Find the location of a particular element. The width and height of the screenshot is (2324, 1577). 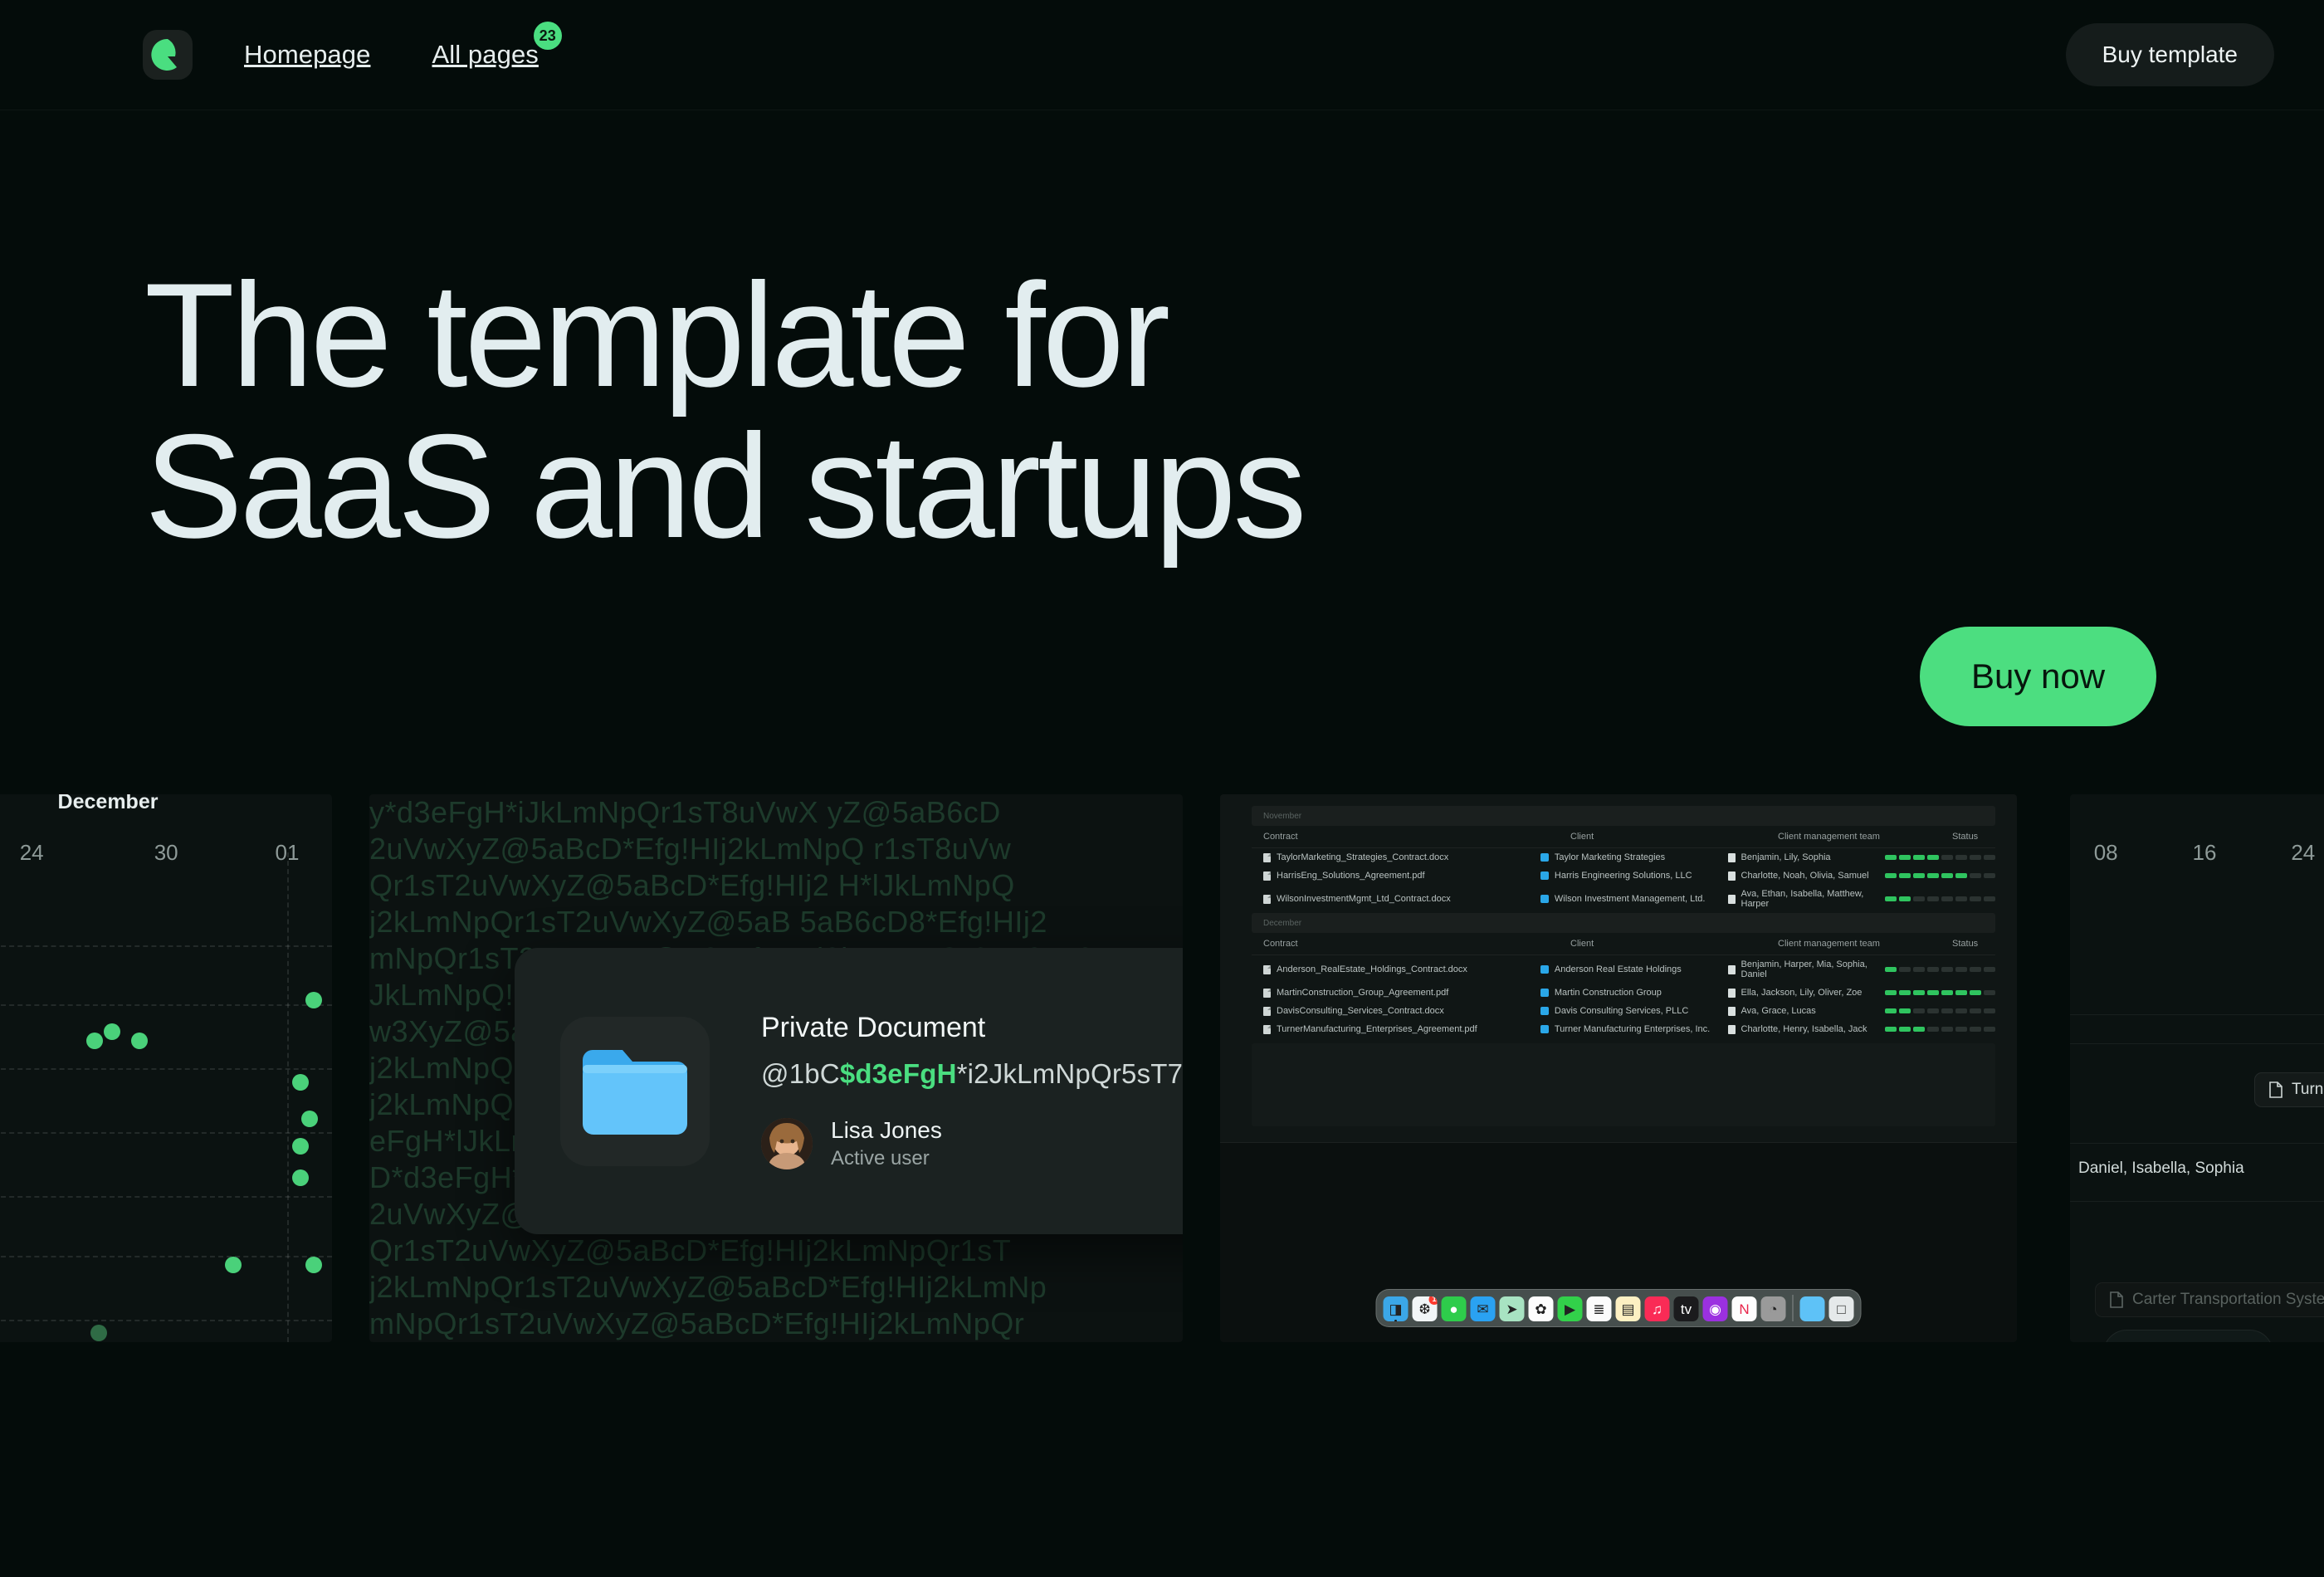

mac-dock: ◨ ❆ 1 ● ✉ ➤ ✿ ▶ ≣ ▤ ♫ tv ◉ N ◔ □ is located at coordinates (1618, 1308).